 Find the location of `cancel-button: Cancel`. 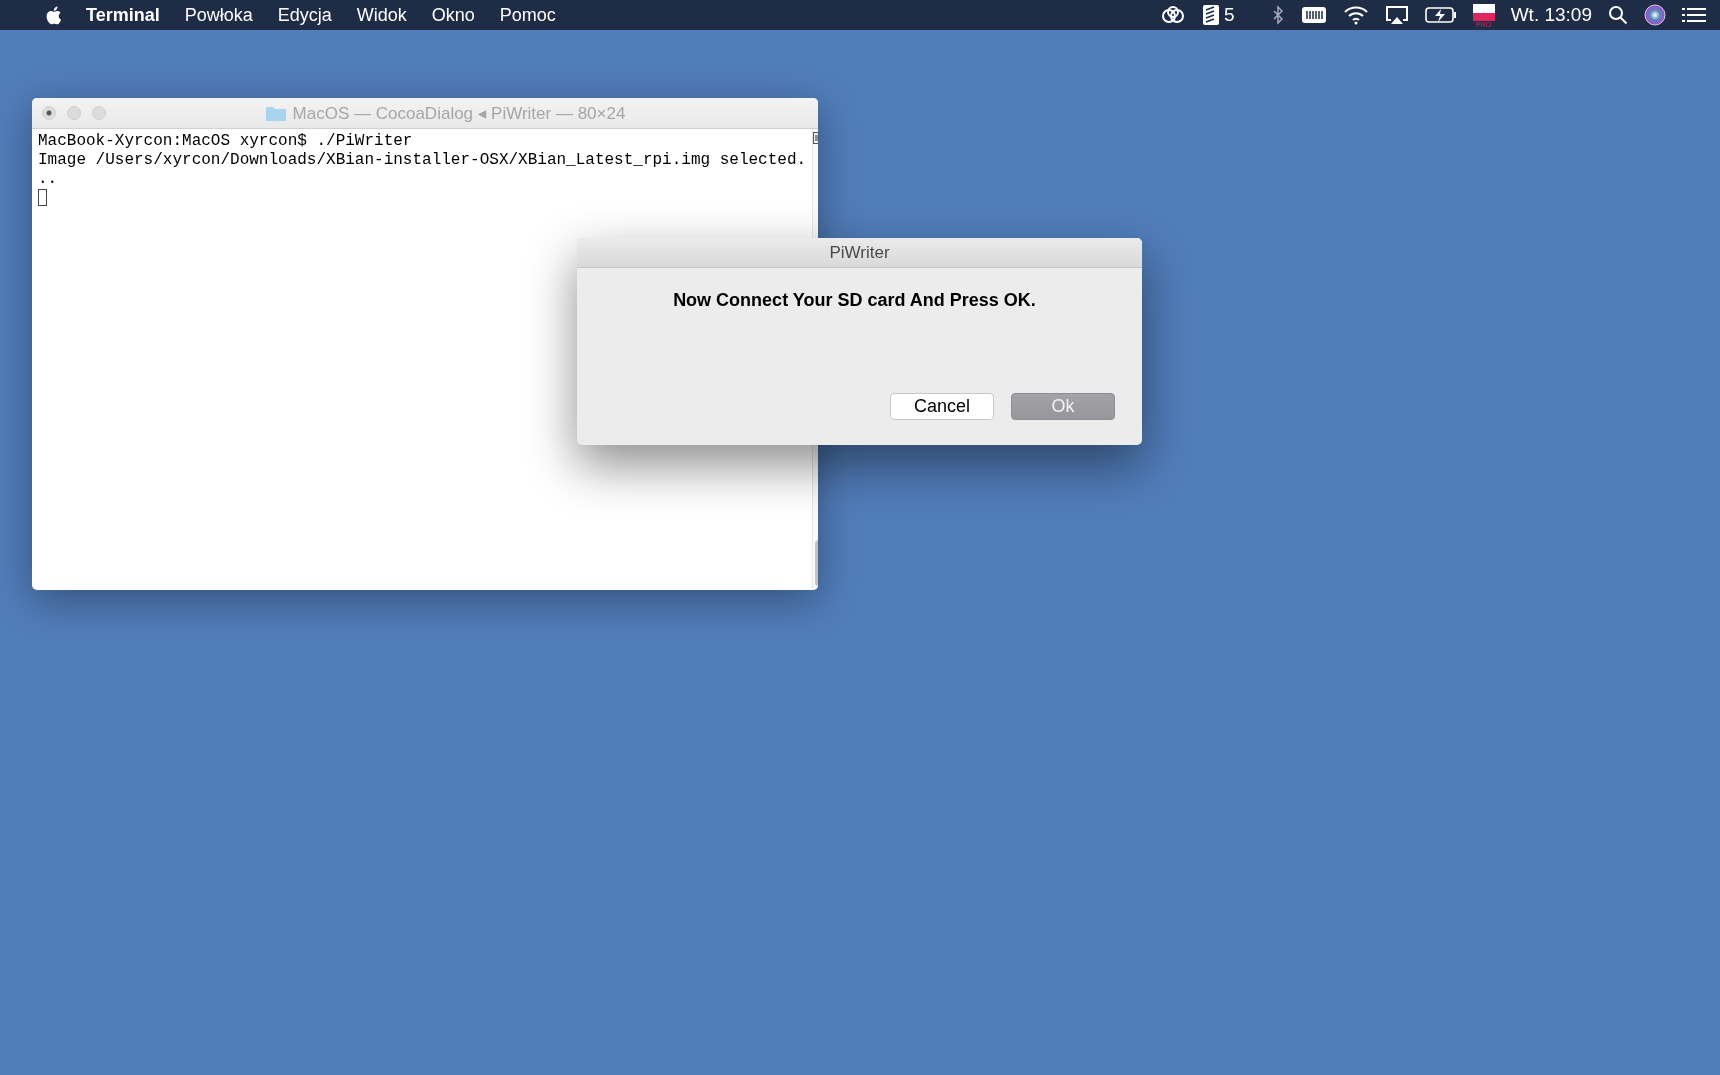

cancel-button: Cancel is located at coordinates (942, 406).